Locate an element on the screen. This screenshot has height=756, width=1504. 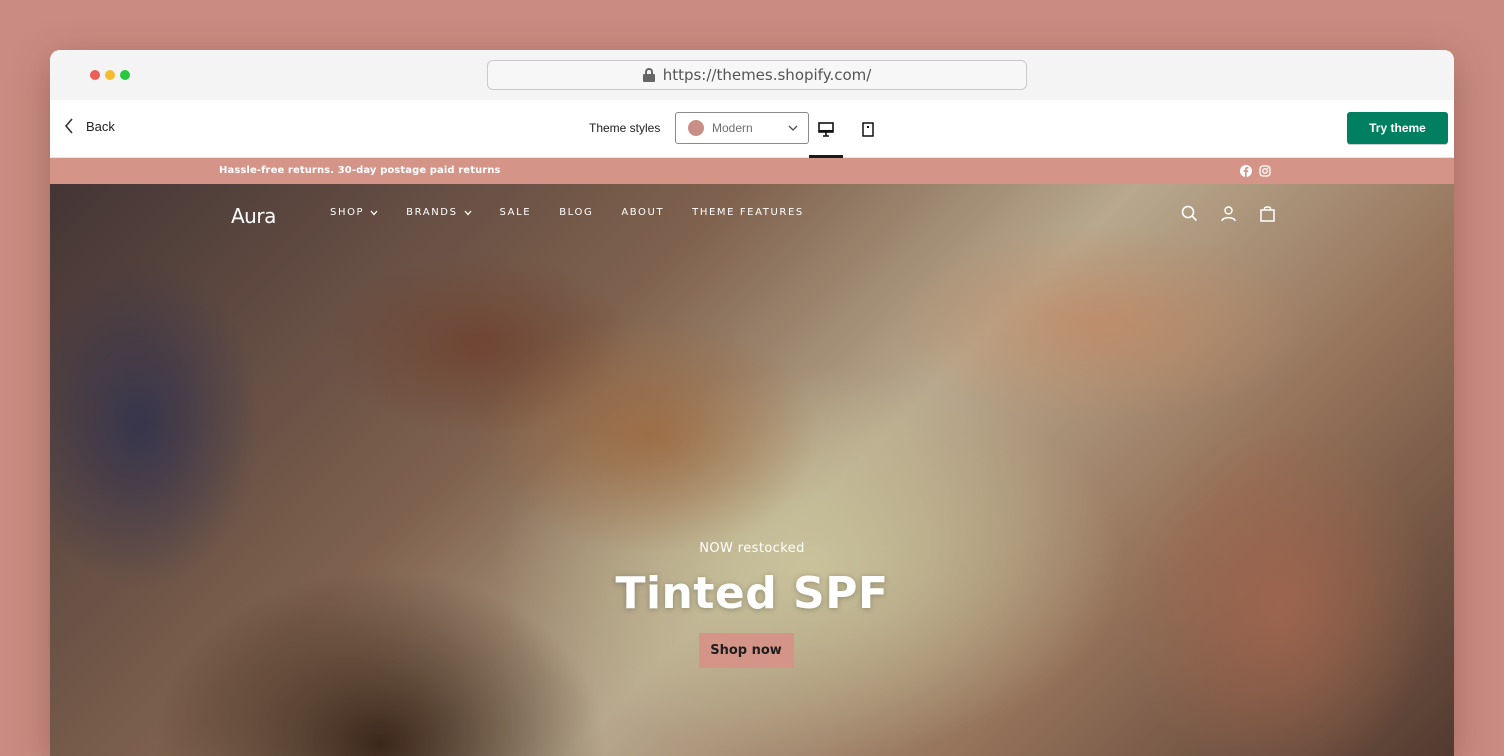
theme-preview-toolbar: Back Theme styles Modern Try theme is located at coordinates (752, 129).